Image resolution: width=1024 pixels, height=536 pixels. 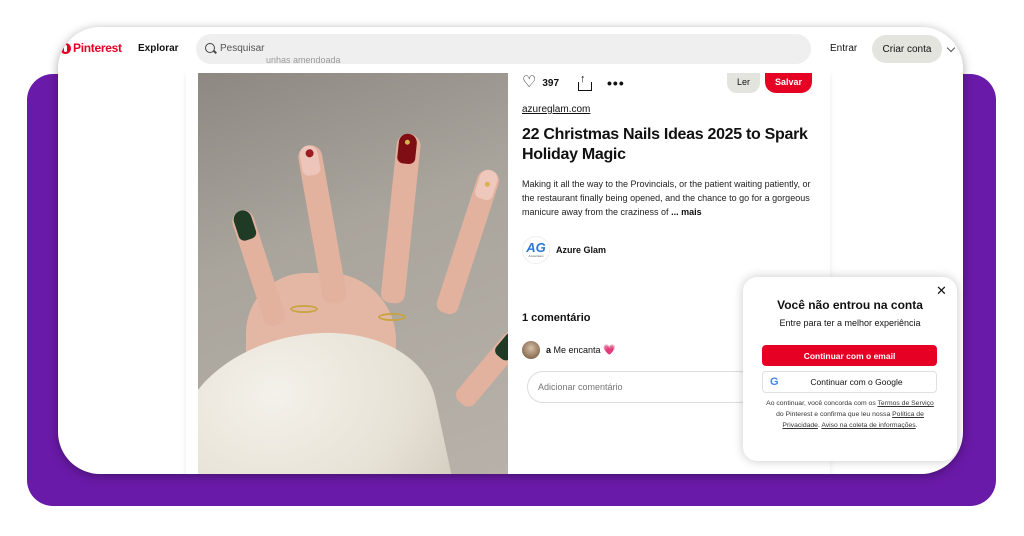 I want to click on author: AG AzureGlam Azure Glam, so click(x=564, y=250).